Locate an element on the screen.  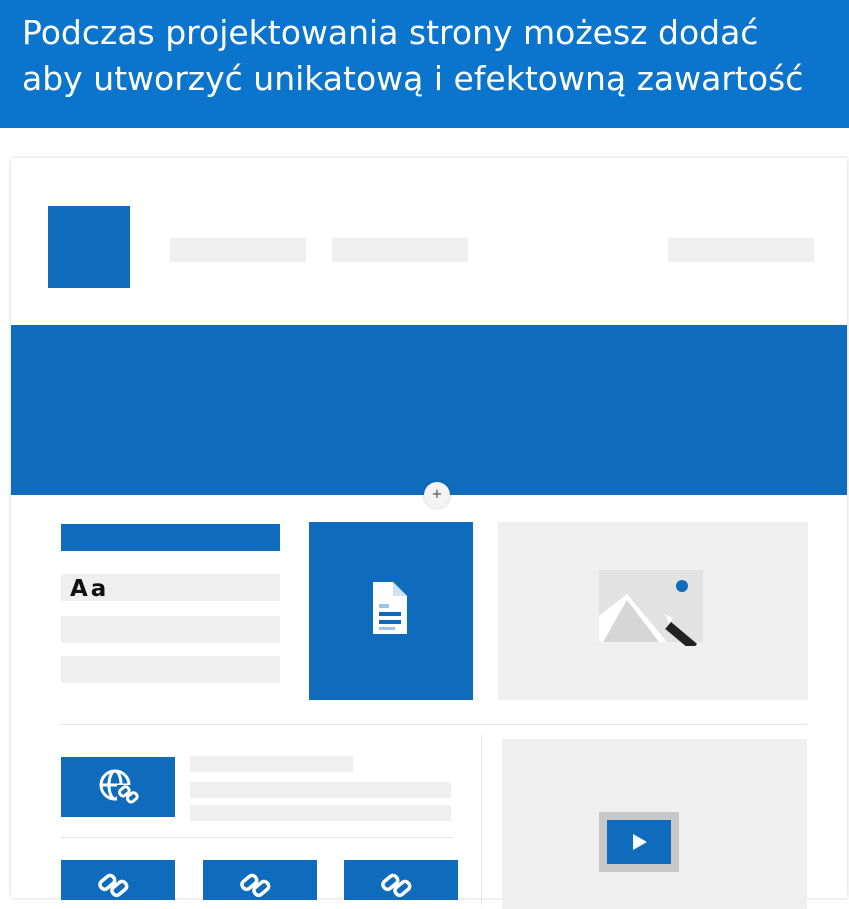
globe-link-icon is located at coordinates (119, 786).